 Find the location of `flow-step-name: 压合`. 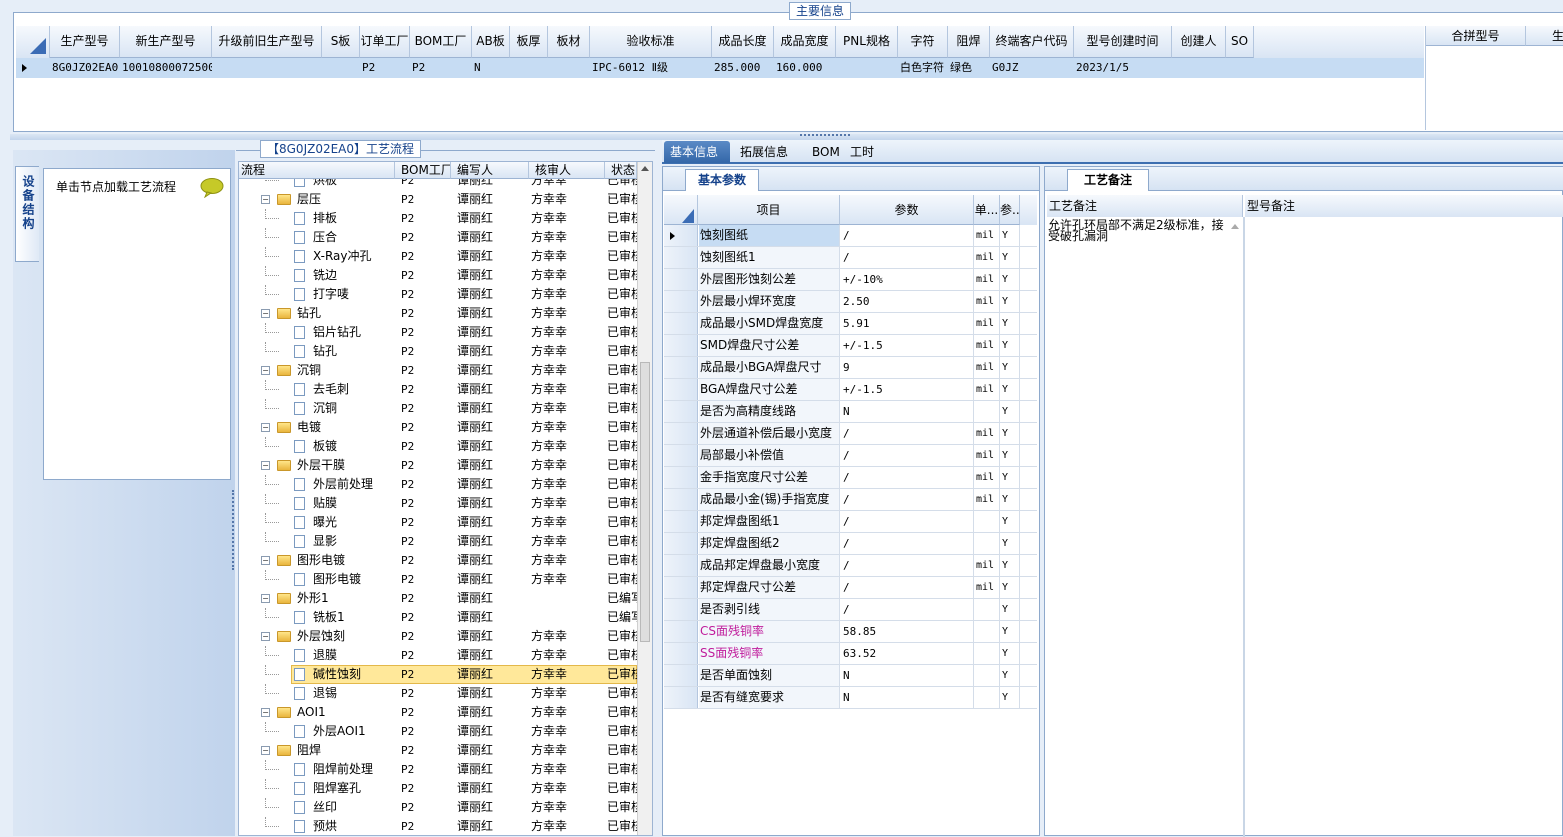

flow-step-name: 压合 is located at coordinates (354, 237).